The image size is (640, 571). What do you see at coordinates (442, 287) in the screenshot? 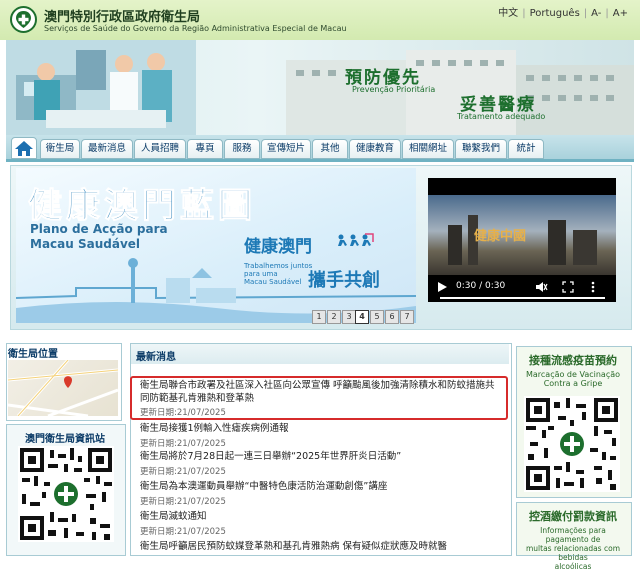
I see `play-icon` at bounding box center [442, 287].